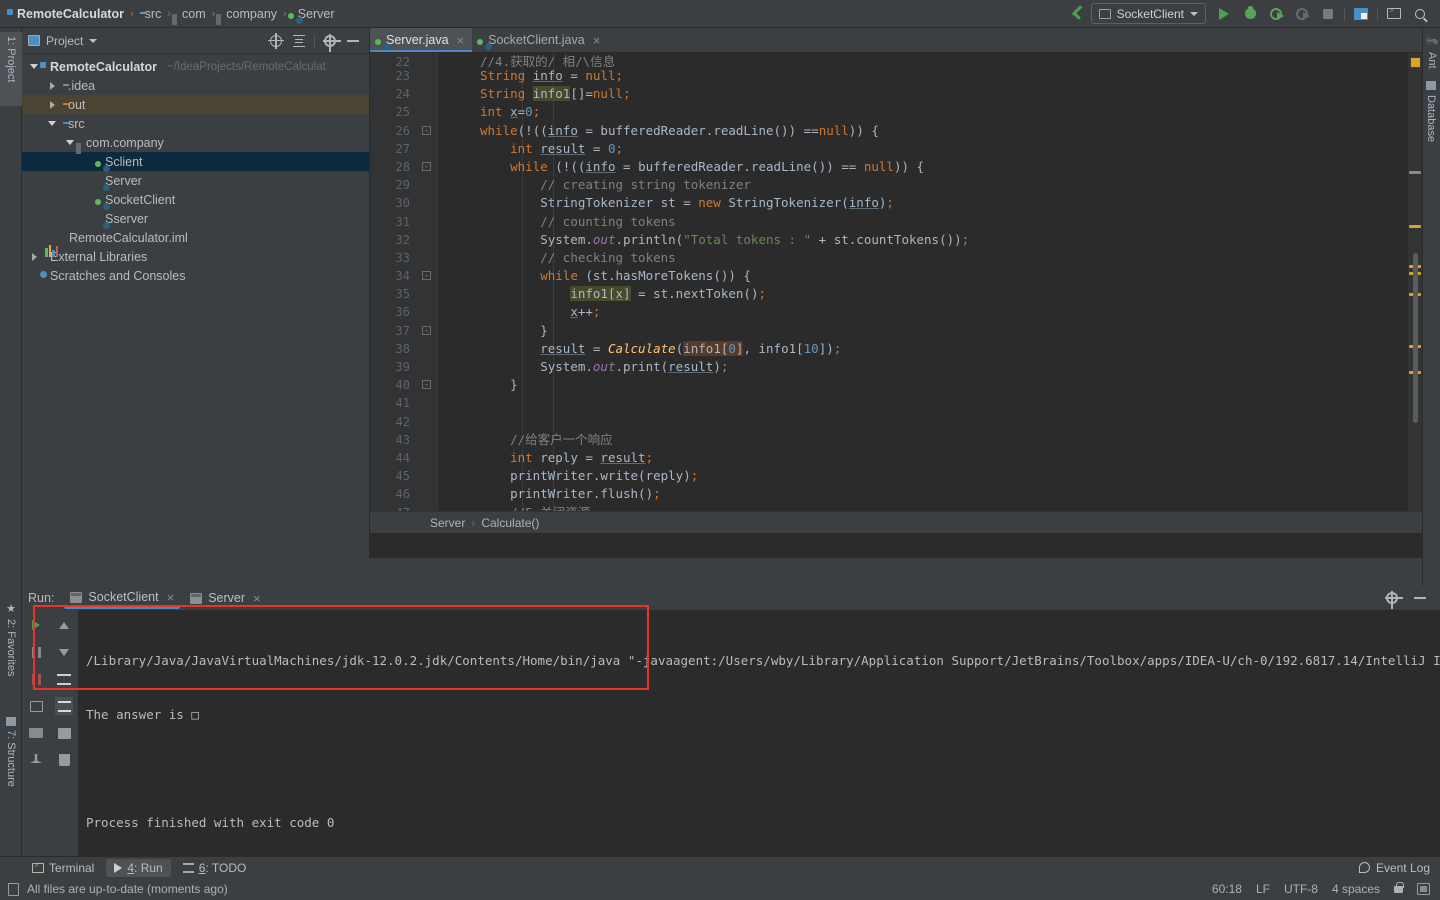 This screenshot has height=900, width=1440. I want to click on tool-window-run: 4: Run, so click(138, 867).